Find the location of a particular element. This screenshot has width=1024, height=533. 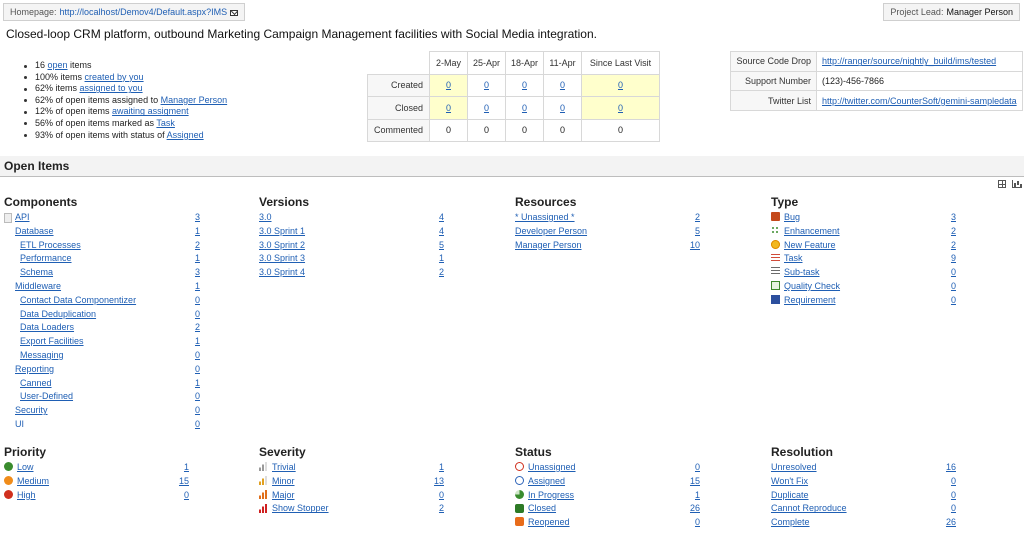

components-item-text: Canned is located at coordinates (36, 383).